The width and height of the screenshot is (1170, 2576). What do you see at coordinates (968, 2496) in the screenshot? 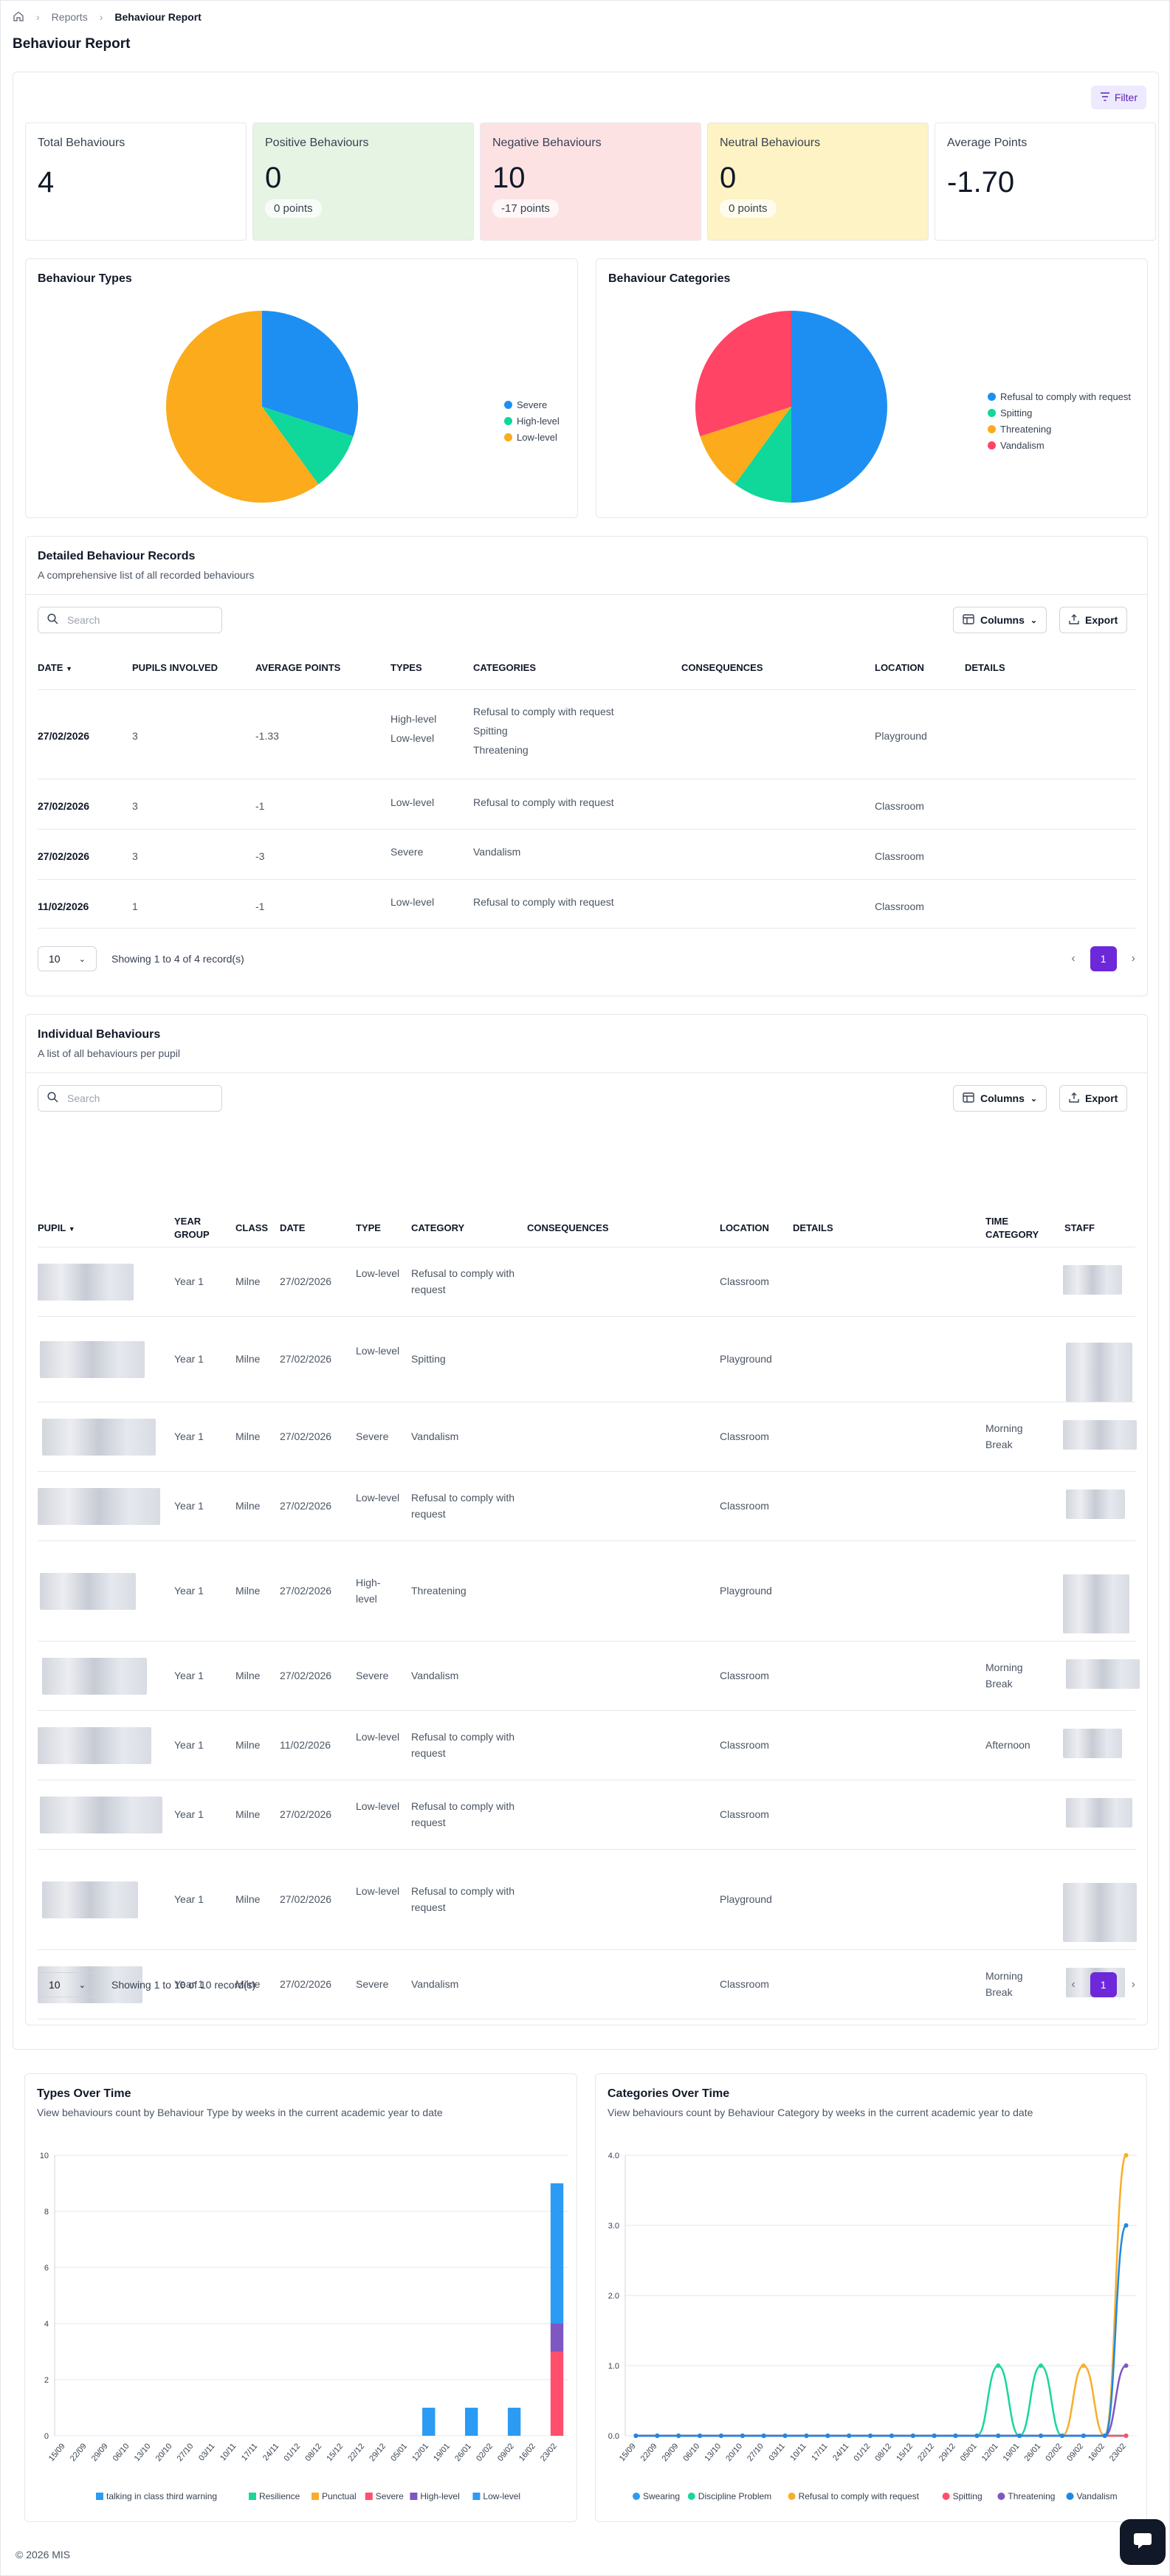
I see `legend-label: Spitting` at bounding box center [968, 2496].